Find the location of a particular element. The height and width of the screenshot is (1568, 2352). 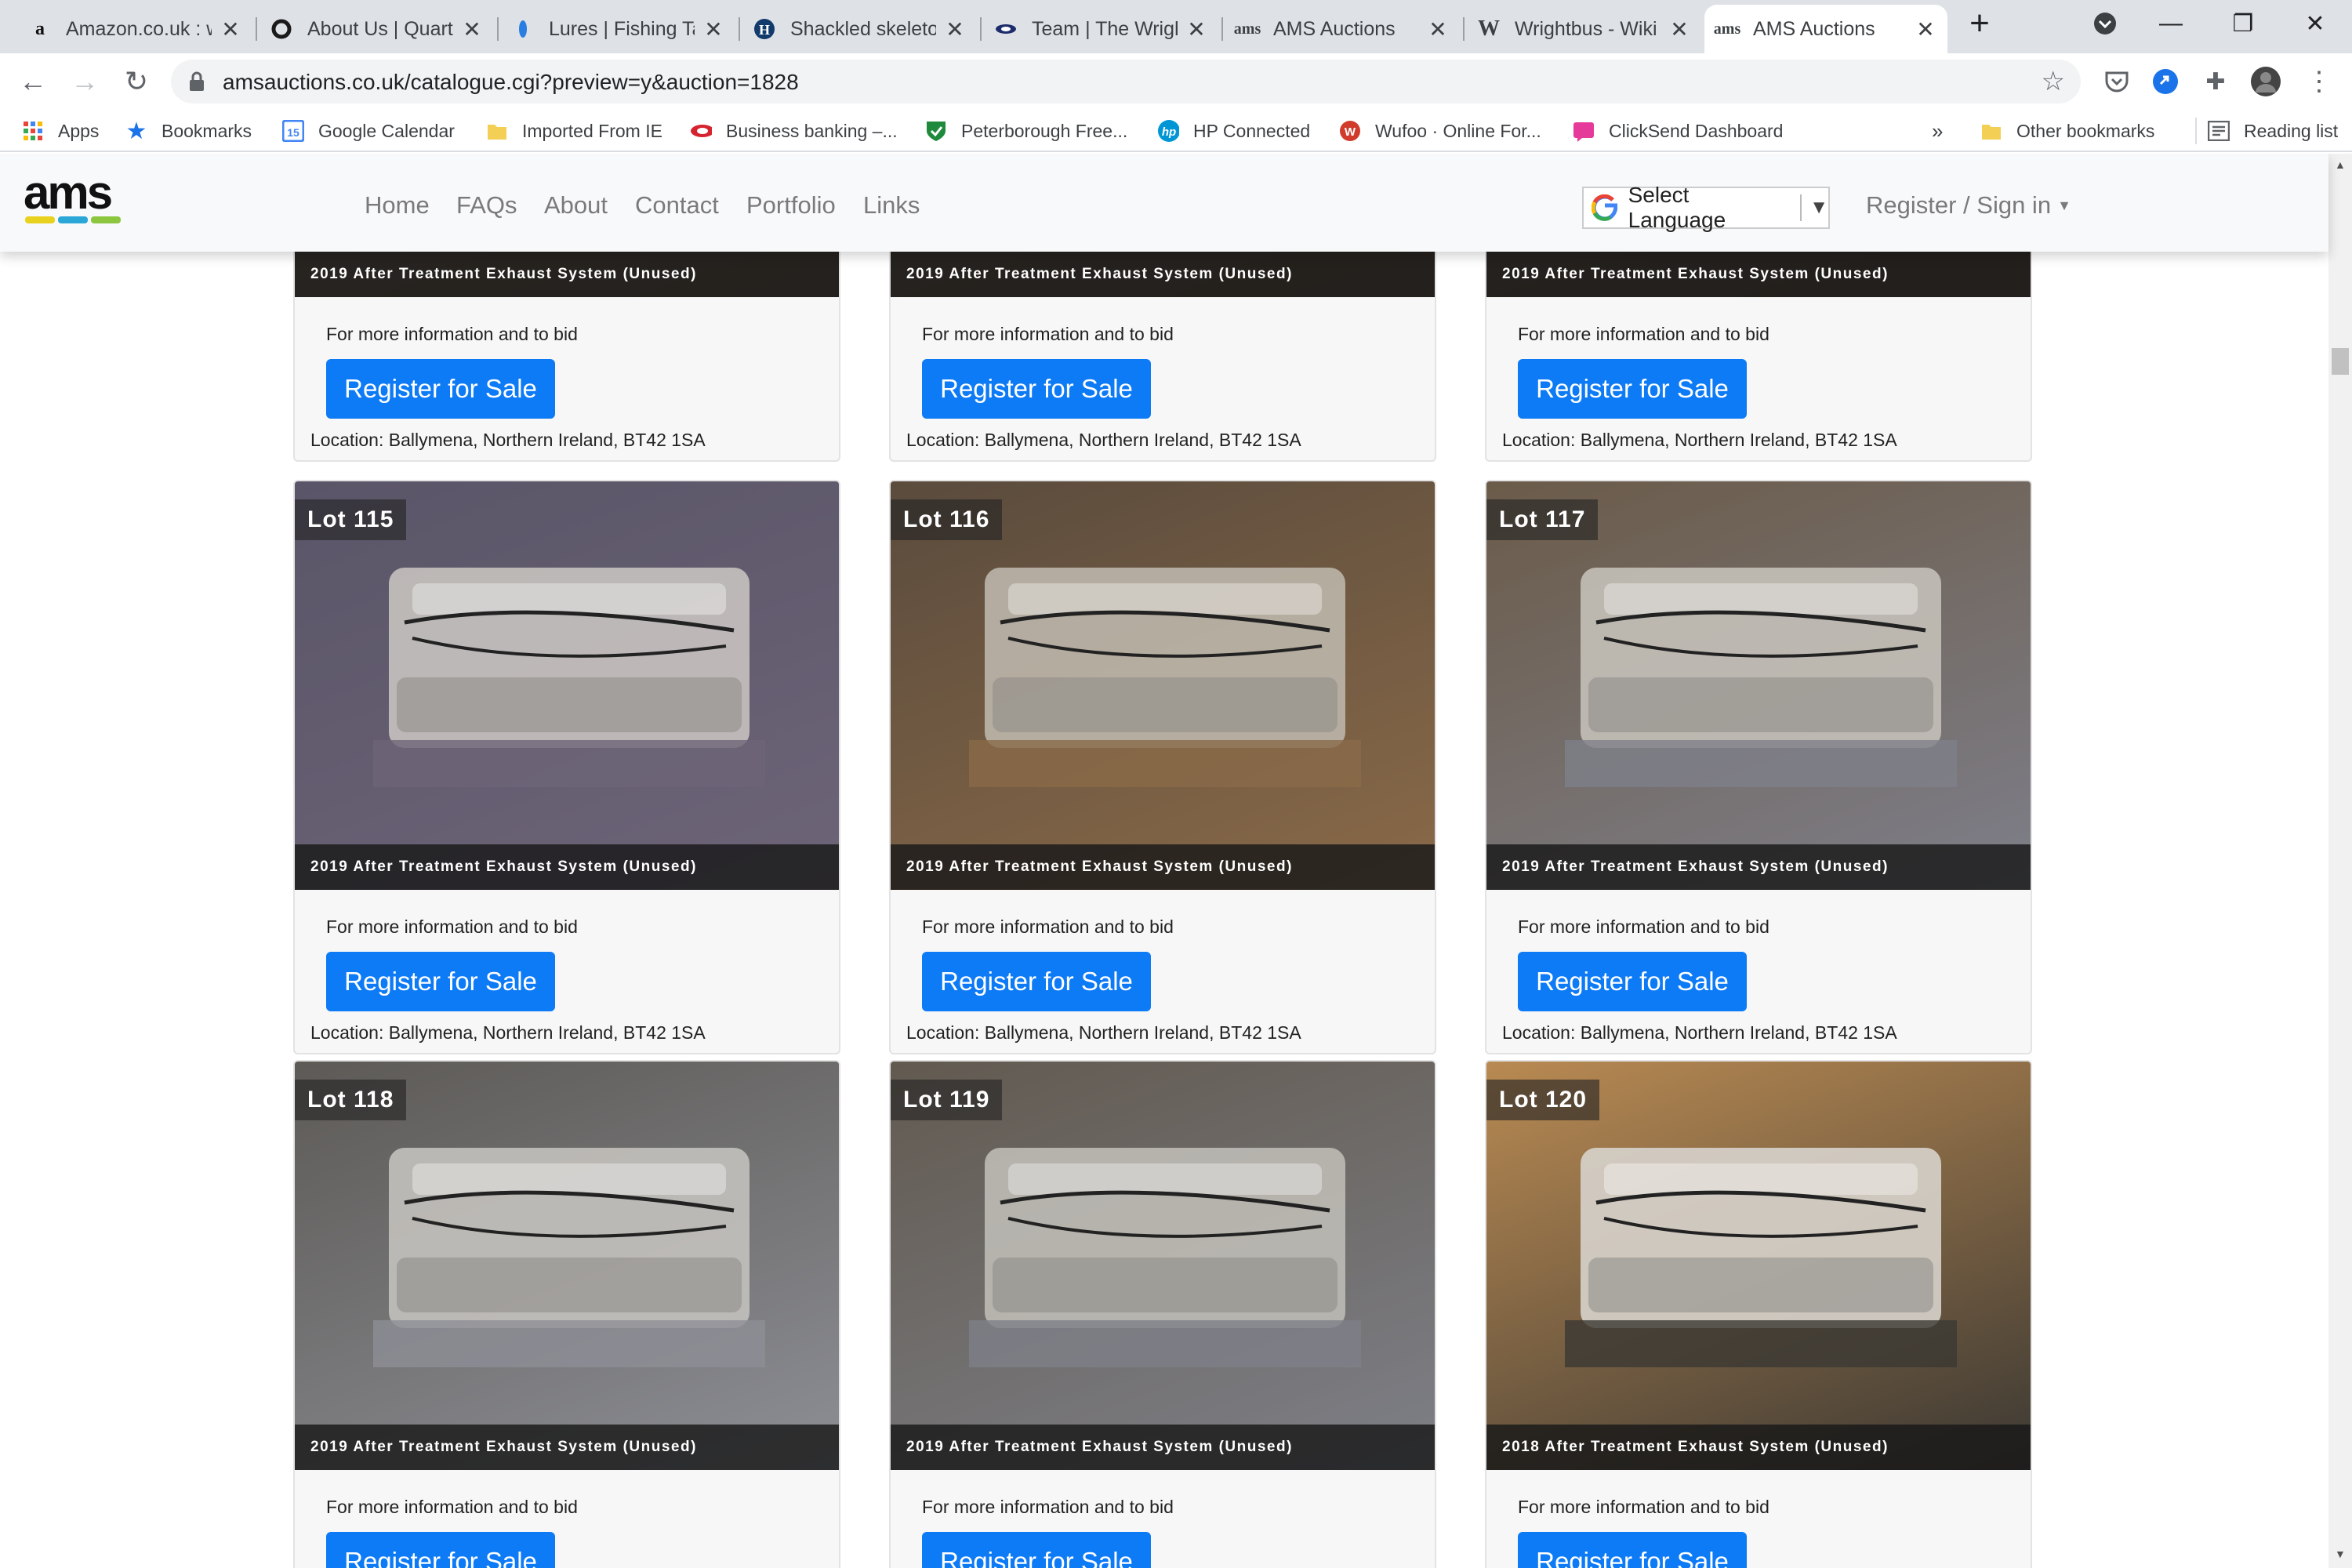

bookmark-star-icon: ☆ is located at coordinates (2053, 81).